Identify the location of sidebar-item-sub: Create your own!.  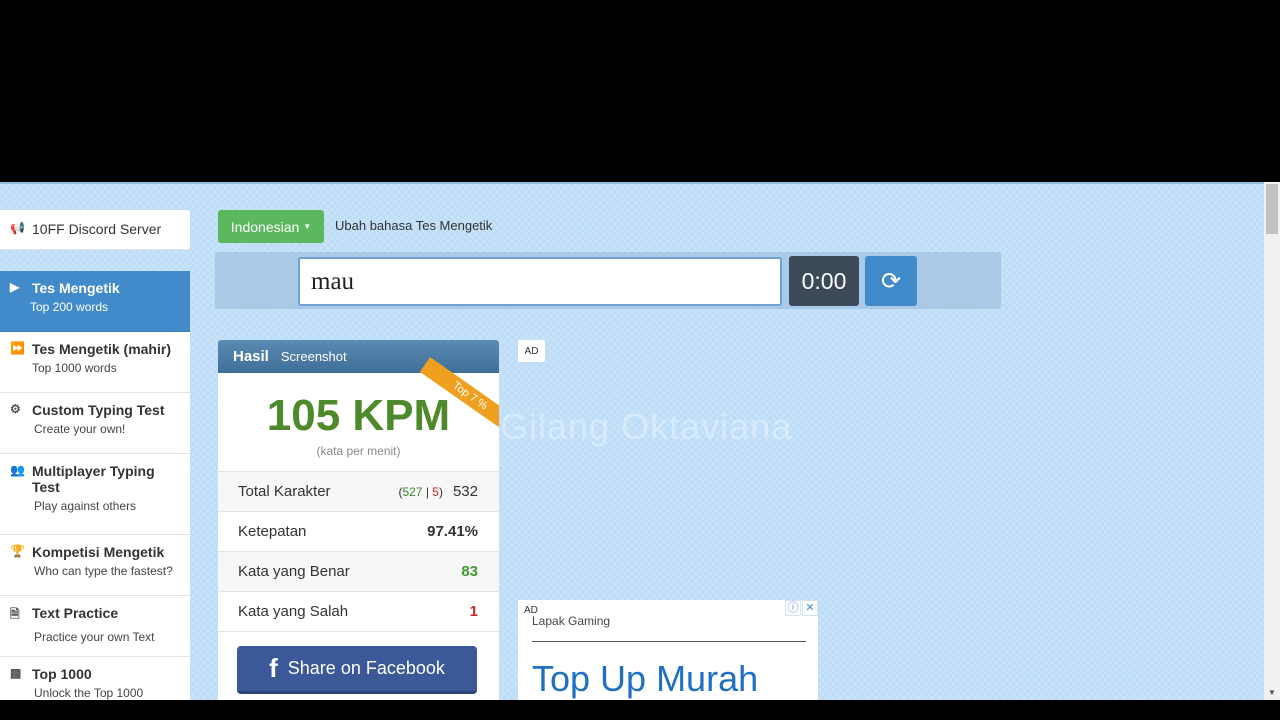
(80, 429).